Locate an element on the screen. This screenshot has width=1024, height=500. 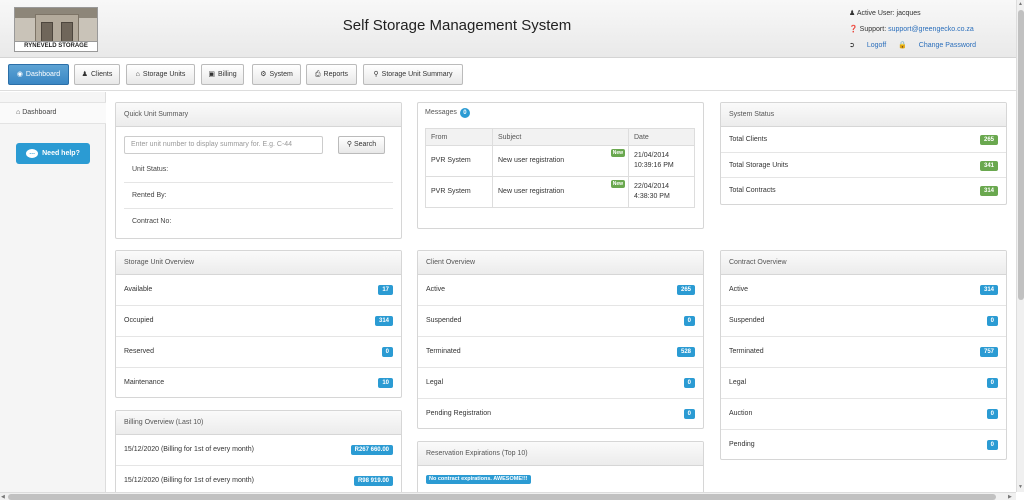
nav-storage-units-button: ⌂ Storage Units is located at coordinates (160, 74).